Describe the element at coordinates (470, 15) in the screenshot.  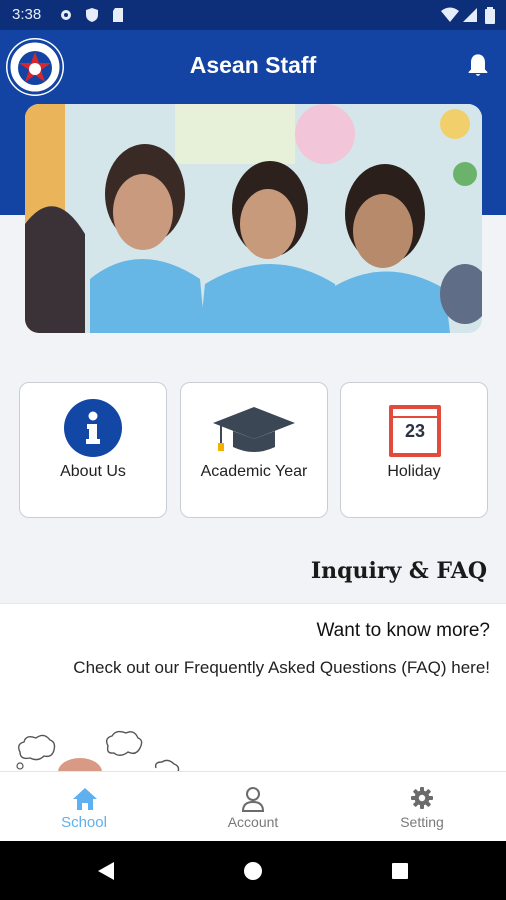
I see `signal-icon` at that location.